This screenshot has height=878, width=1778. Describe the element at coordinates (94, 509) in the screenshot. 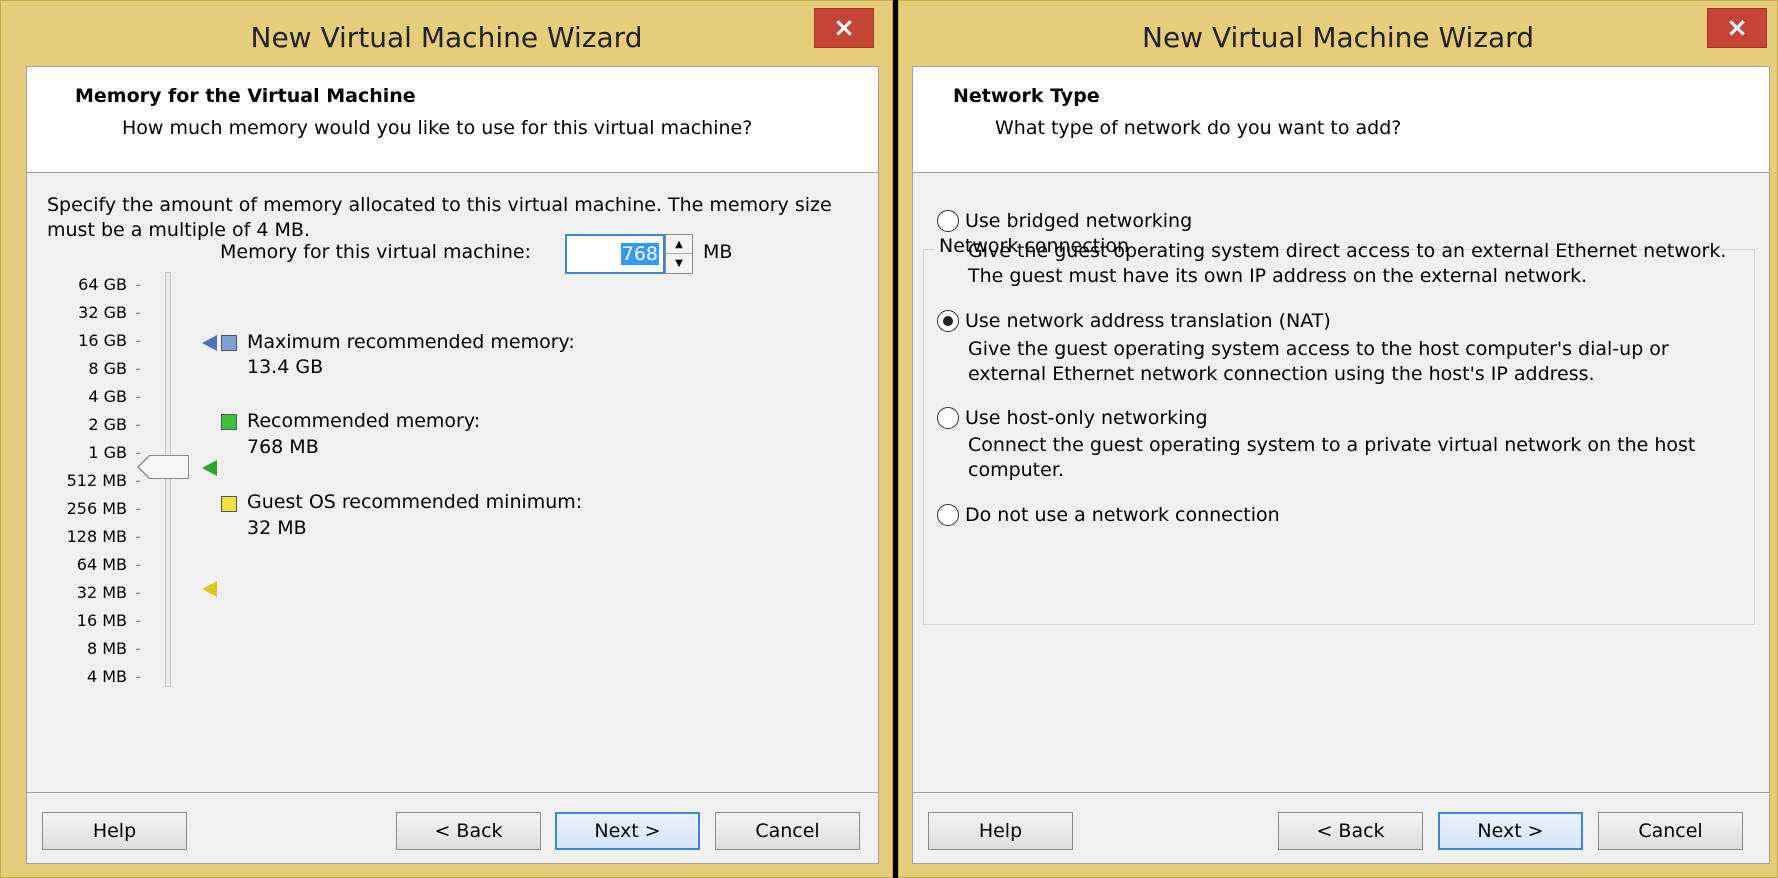

I see `scale-tick: 256 MB` at that location.